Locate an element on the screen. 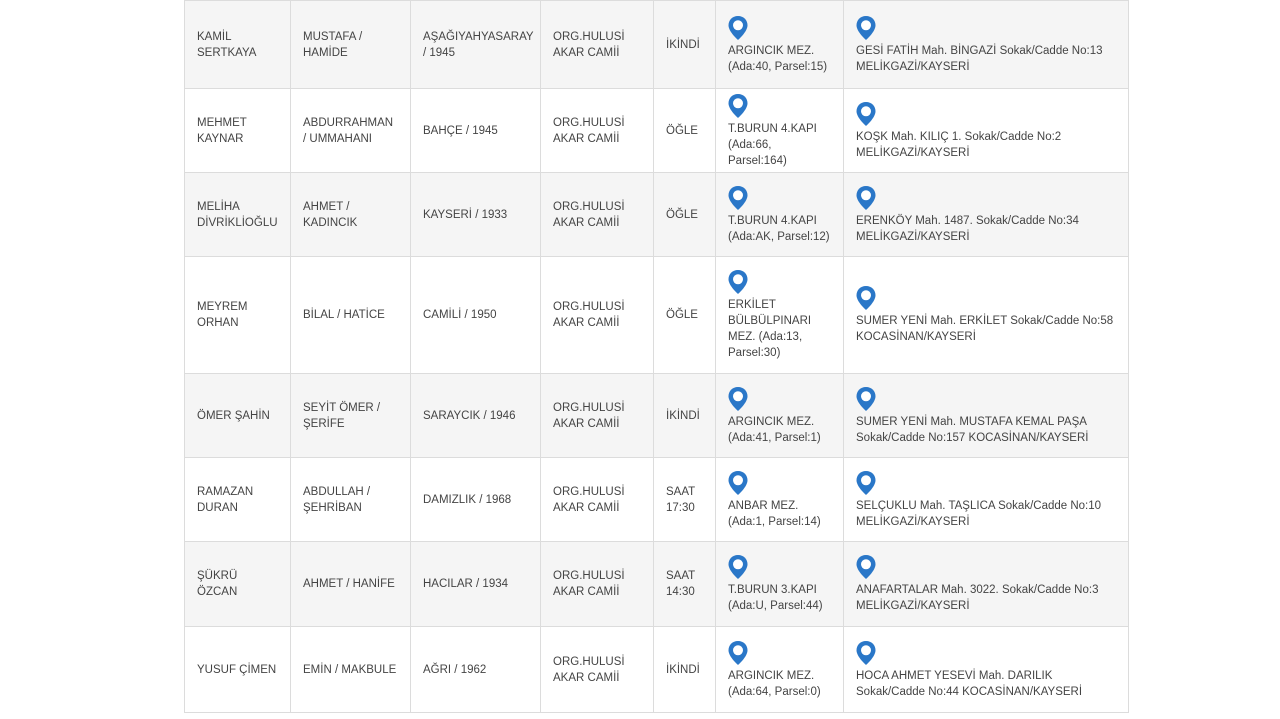 The width and height of the screenshot is (1280, 719). cell-cemetery: ANBAR MEZ. (Ada:1, Parsel:14) is located at coordinates (779, 499).